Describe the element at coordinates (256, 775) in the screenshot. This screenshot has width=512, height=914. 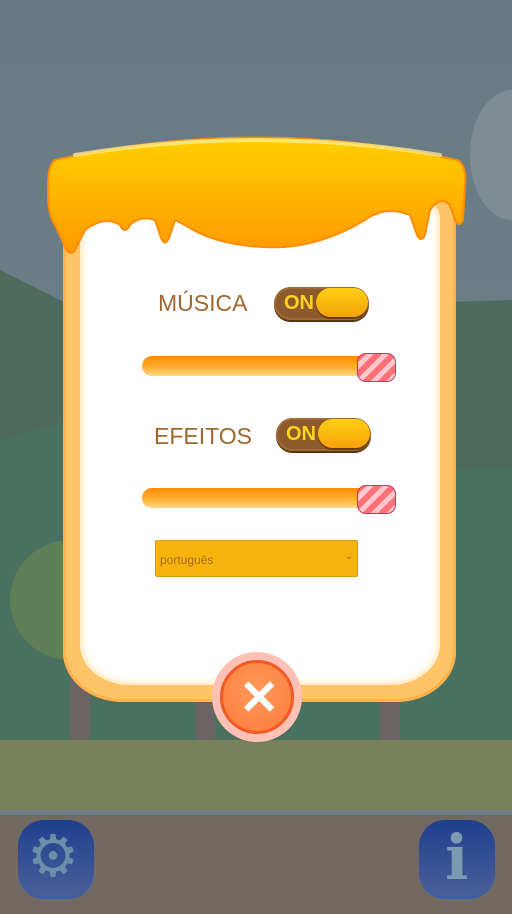
I see `background-grass` at that location.